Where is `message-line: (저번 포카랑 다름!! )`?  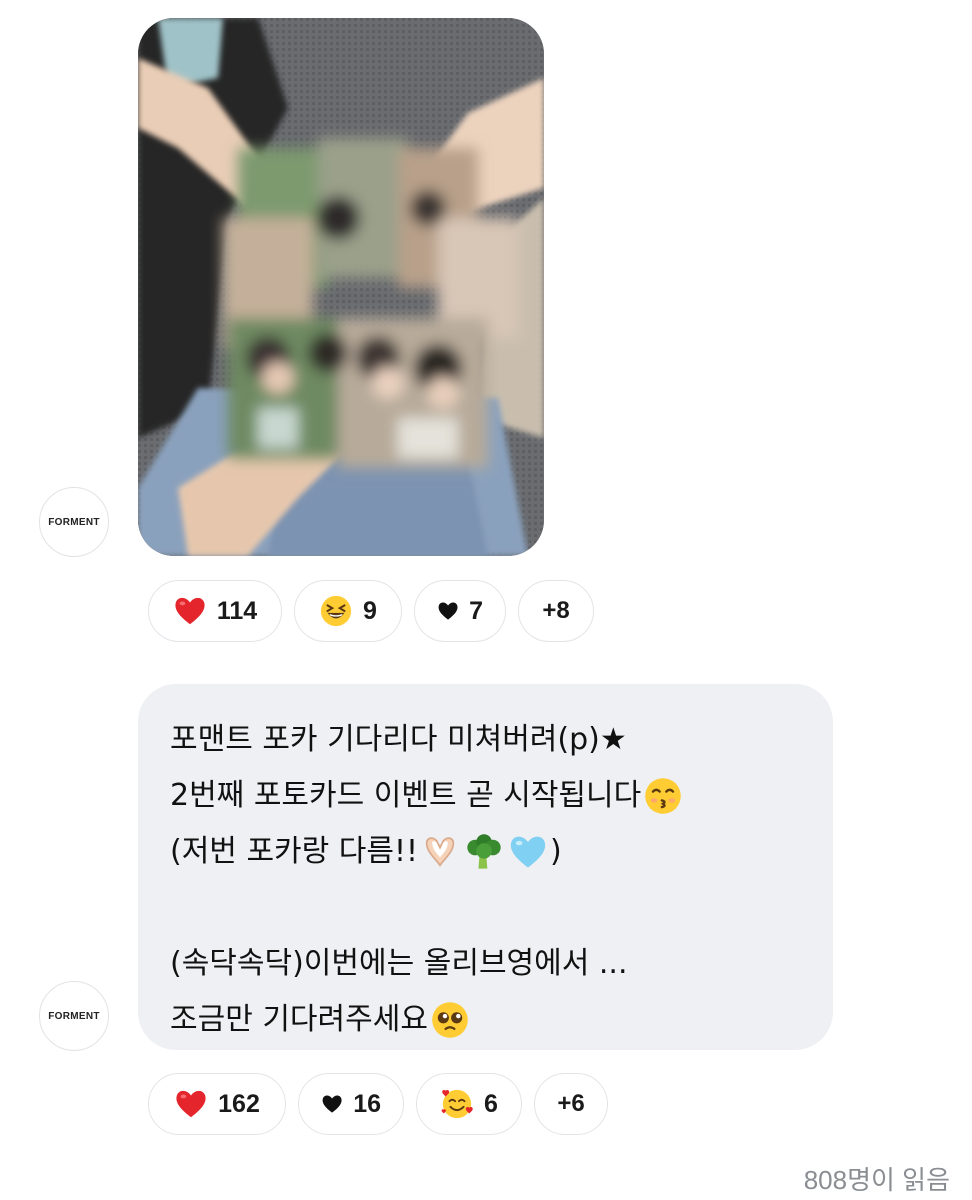
message-line: (저번 포카랑 다름!! ) is located at coordinates (486, 852).